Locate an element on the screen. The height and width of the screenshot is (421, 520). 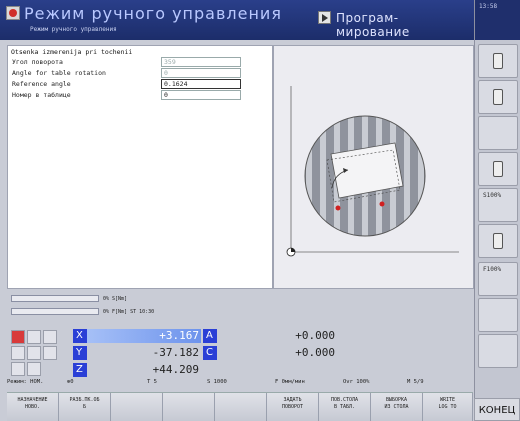
write-log-softkey: WRITE LOG TO is located at coordinates (448, 407).